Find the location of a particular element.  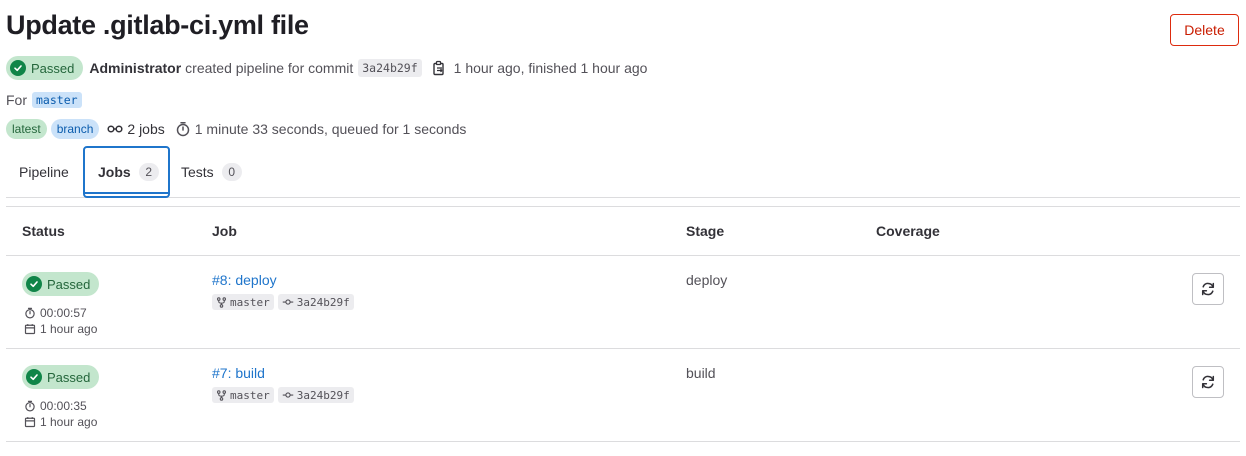

table-header: Status Job Stage Coverage is located at coordinates (623, 231).